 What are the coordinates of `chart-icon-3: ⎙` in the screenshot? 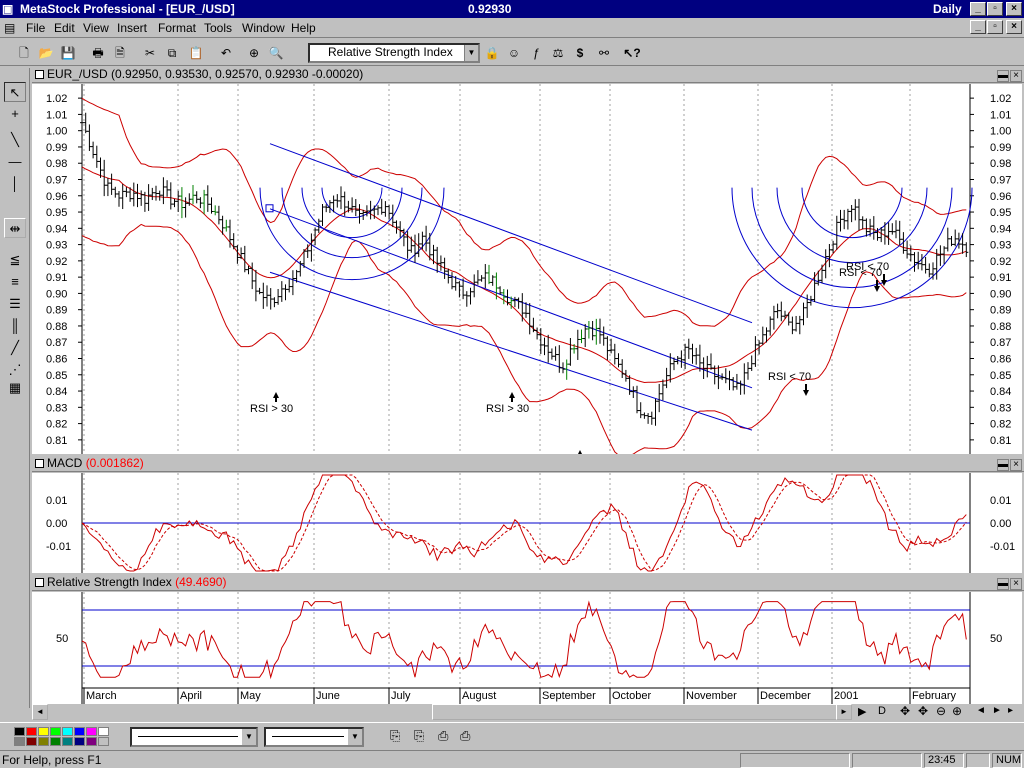 It's located at (443, 736).